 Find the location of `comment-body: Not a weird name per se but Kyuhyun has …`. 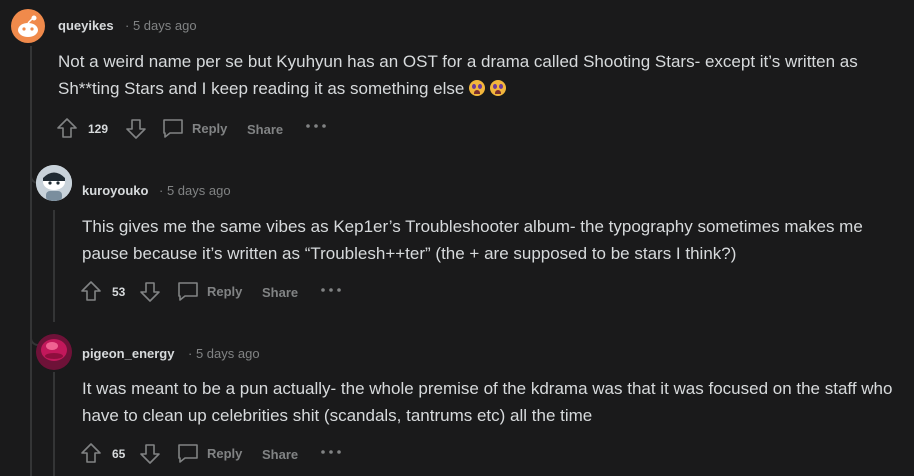

comment-body: Not a weird name per se but Kyuhyun has … is located at coordinates (480, 75).